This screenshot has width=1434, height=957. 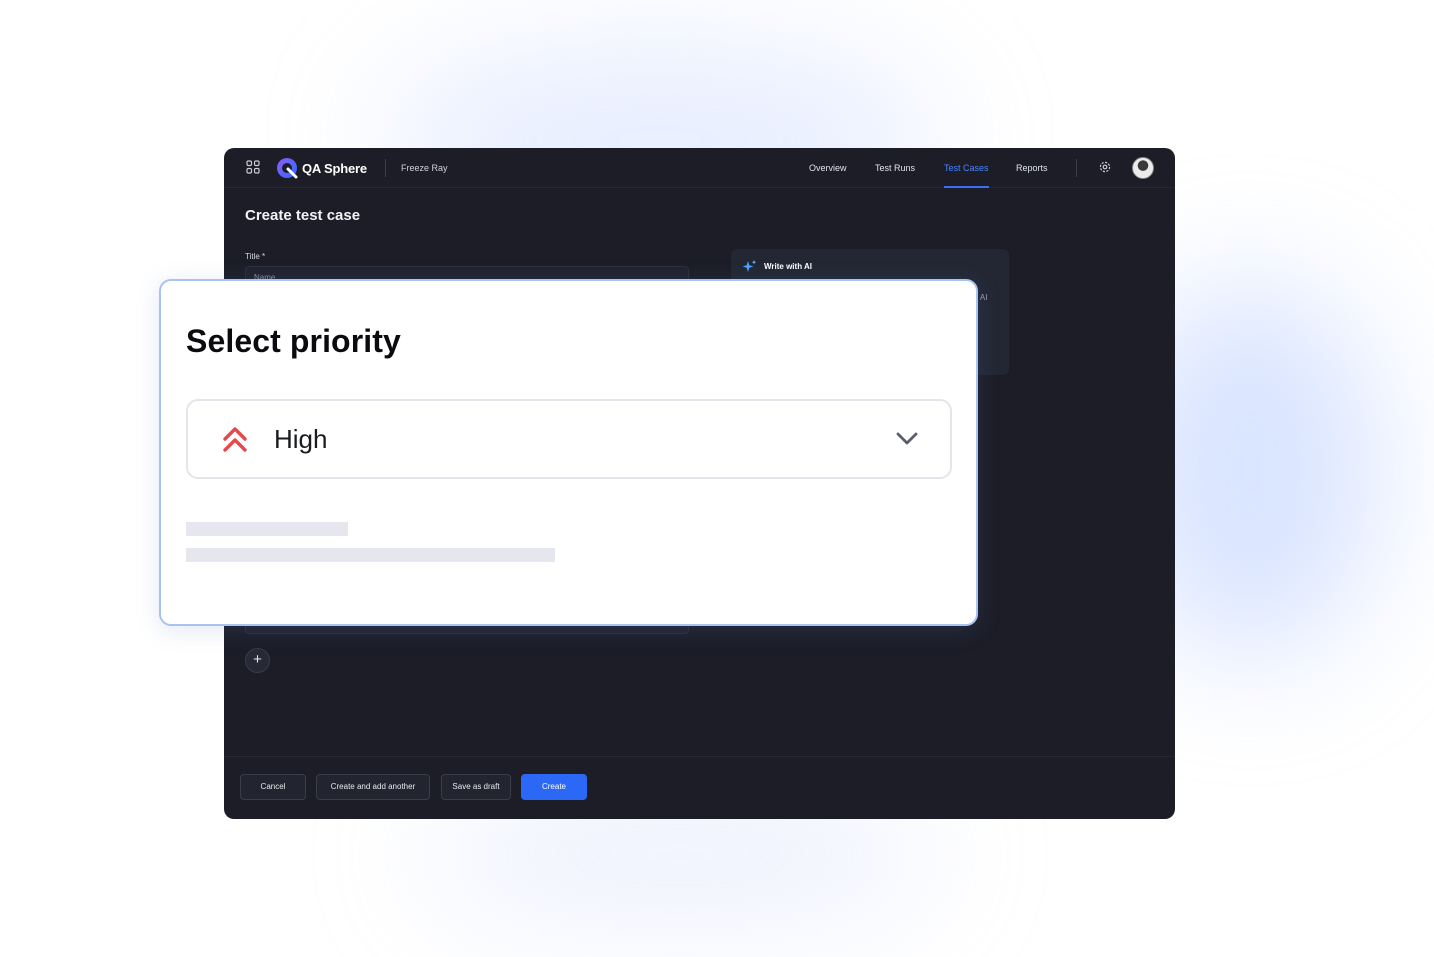 What do you see at coordinates (1143, 168) in the screenshot?
I see `user-avatar` at bounding box center [1143, 168].